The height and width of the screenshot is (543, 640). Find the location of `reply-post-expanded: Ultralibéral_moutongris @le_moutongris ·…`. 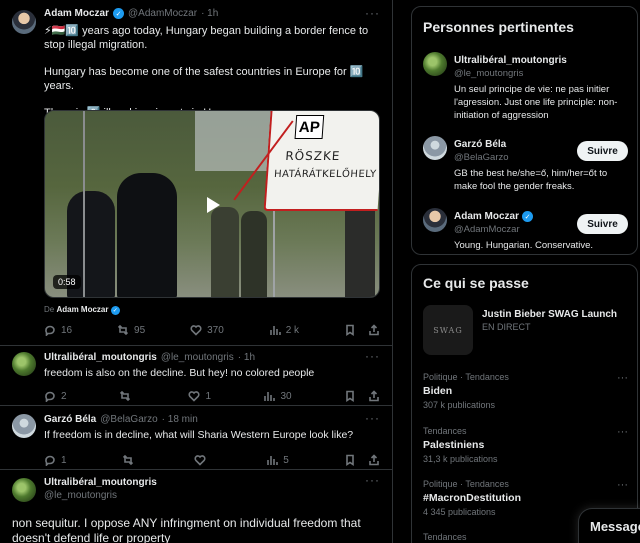

reply-post-expanded: Ultralibéral_moutongris @le_moutongris ·… is located at coordinates (196, 506).